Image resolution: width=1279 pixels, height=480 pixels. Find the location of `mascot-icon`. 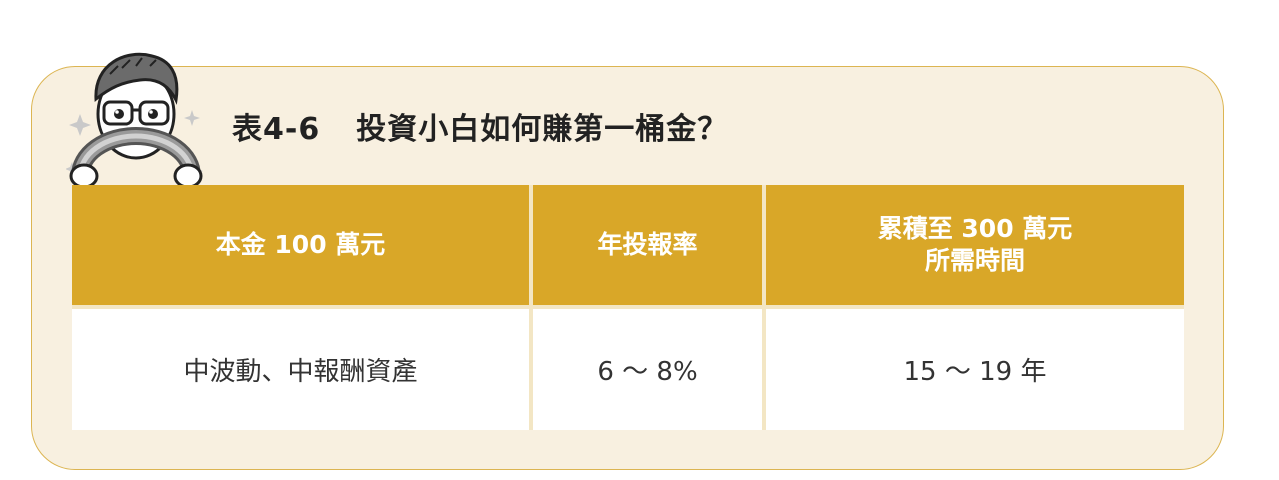

mascot-icon is located at coordinates (135, 118).